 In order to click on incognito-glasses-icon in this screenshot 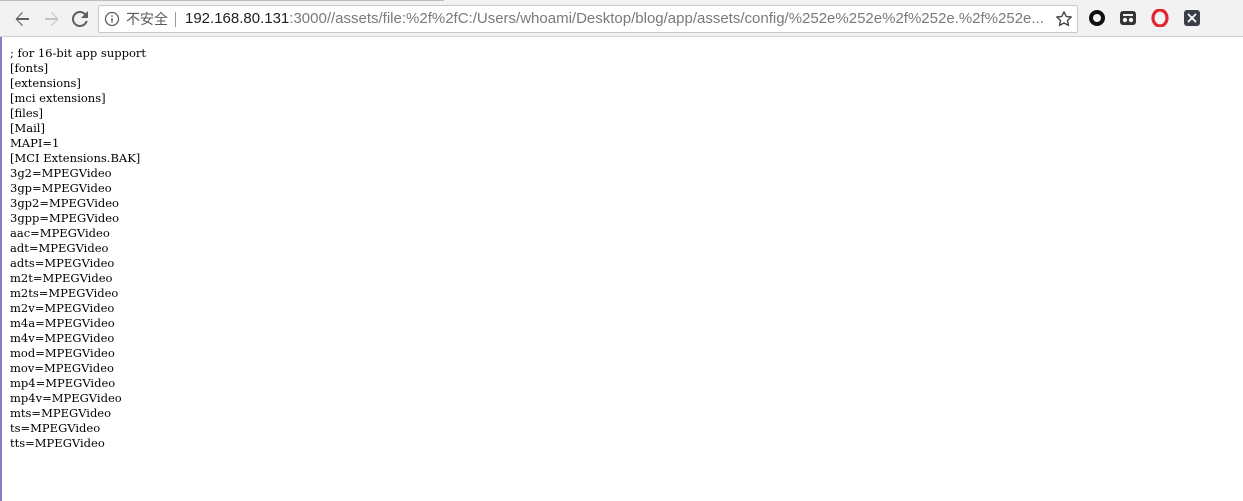, I will do `click(1128, 20)`.